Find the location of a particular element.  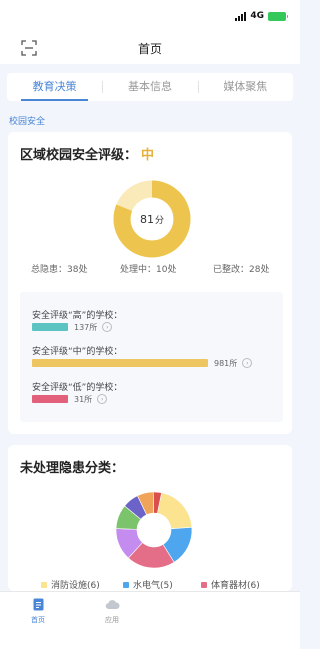

page-title: 首页 is located at coordinates (149, 49).